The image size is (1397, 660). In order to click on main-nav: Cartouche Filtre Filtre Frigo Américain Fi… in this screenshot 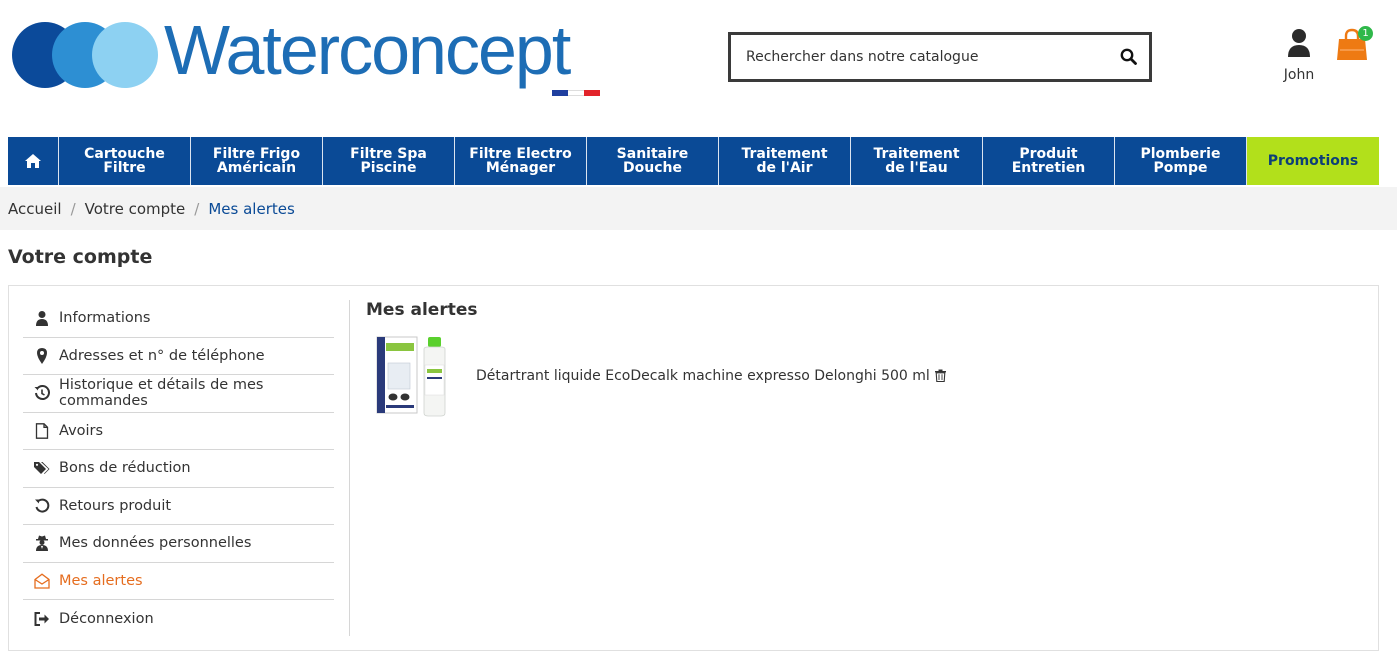, I will do `click(693, 161)`.